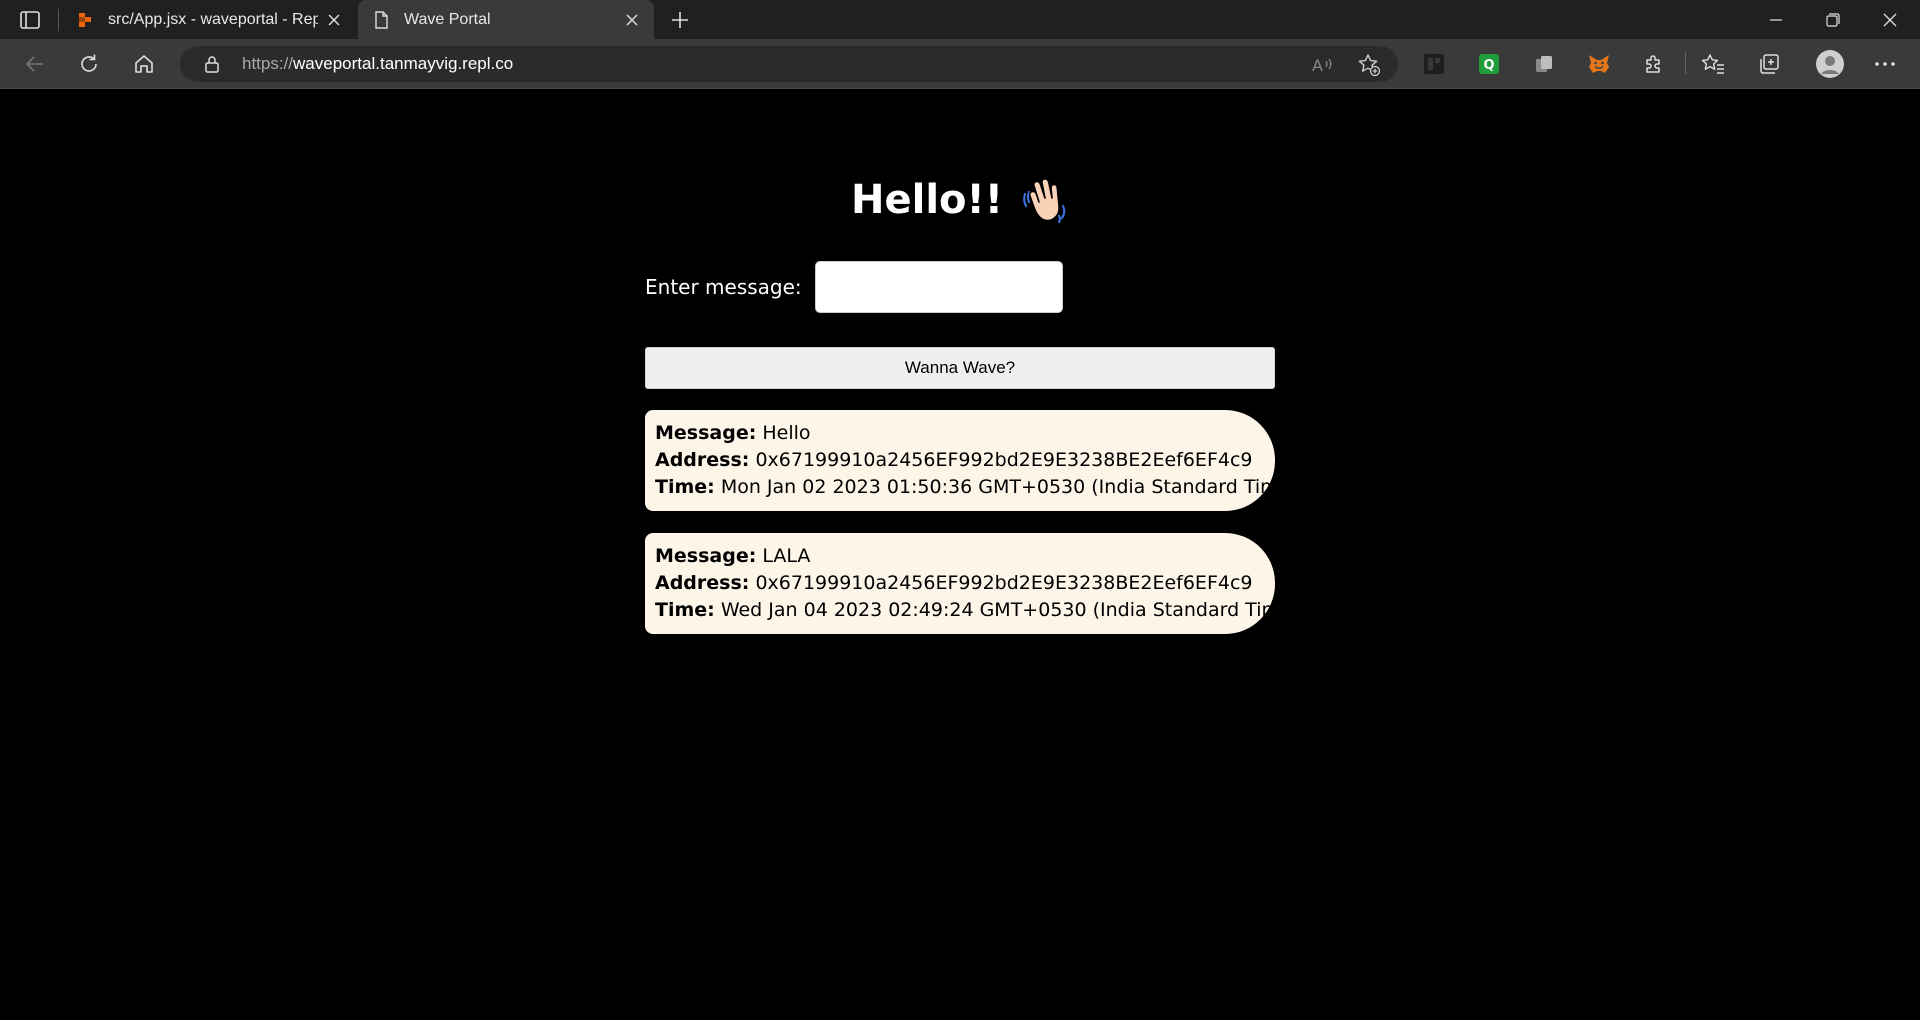  Describe the element at coordinates (212, 64) in the screenshot. I see `lock-icon` at that location.